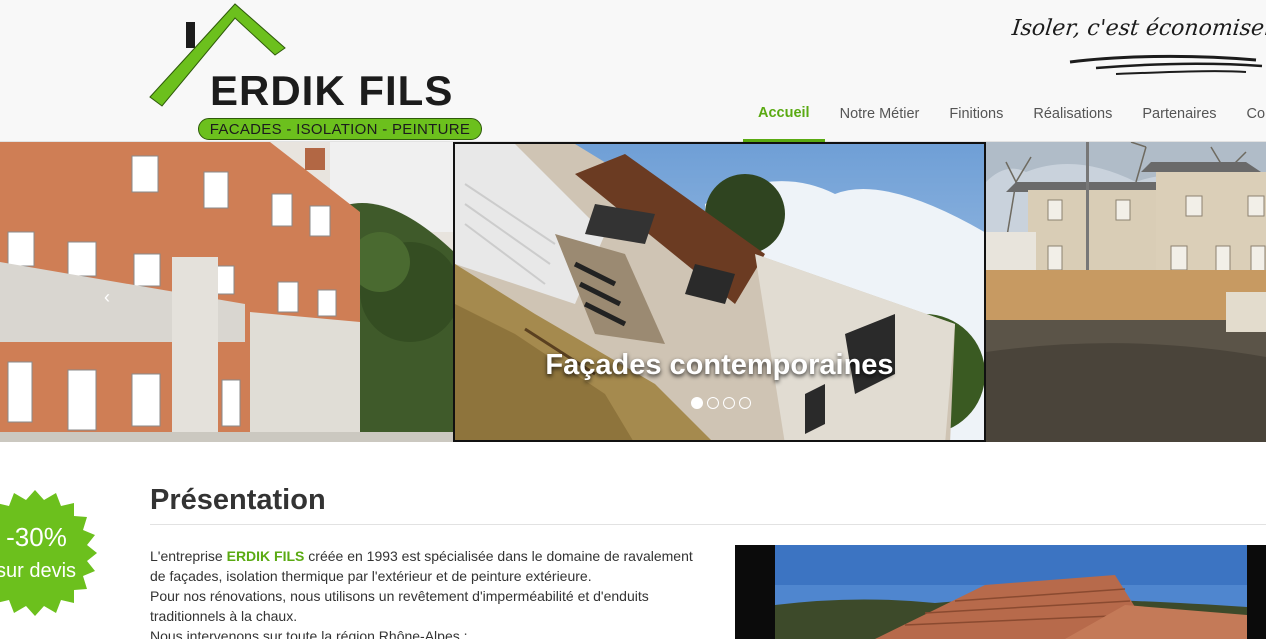  I want to click on video-player, so click(1000, 592).